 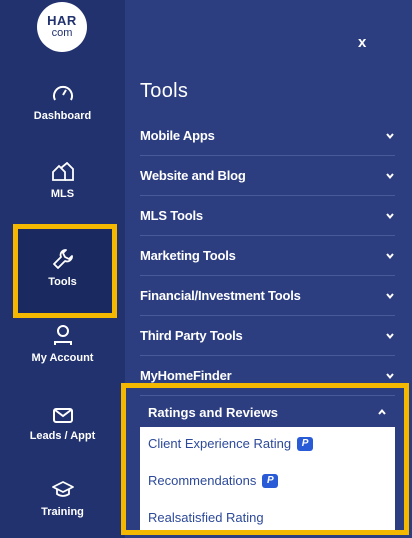 I want to click on har-logo: HAR com, so click(x=62, y=27).